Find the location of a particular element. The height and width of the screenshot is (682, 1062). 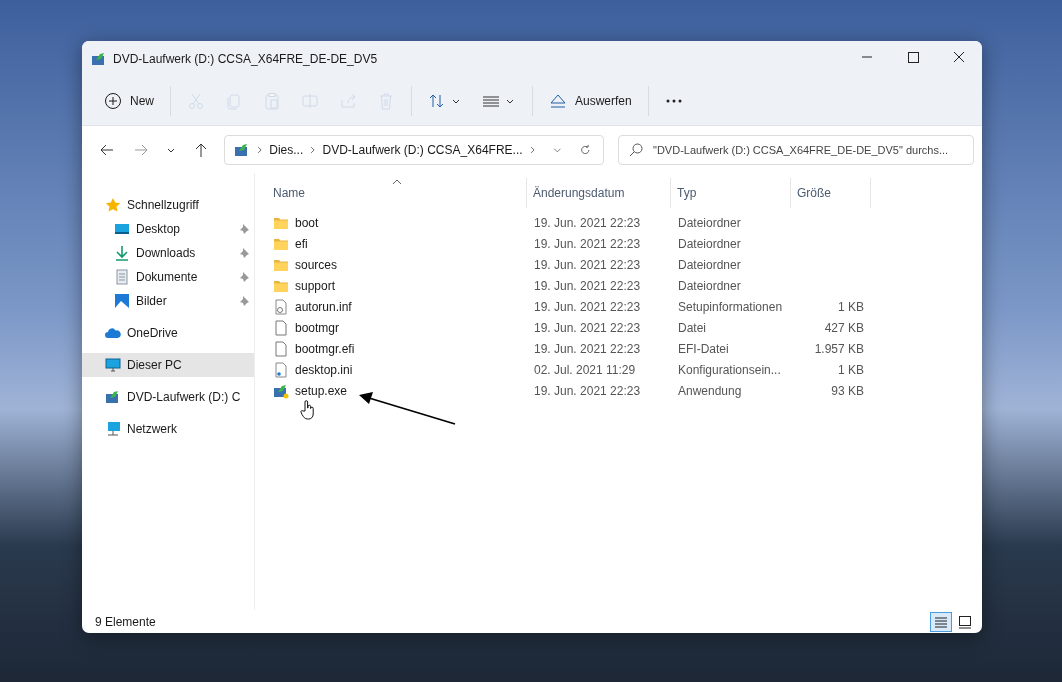

sidebar-item: Bilder is located at coordinates (168, 301).